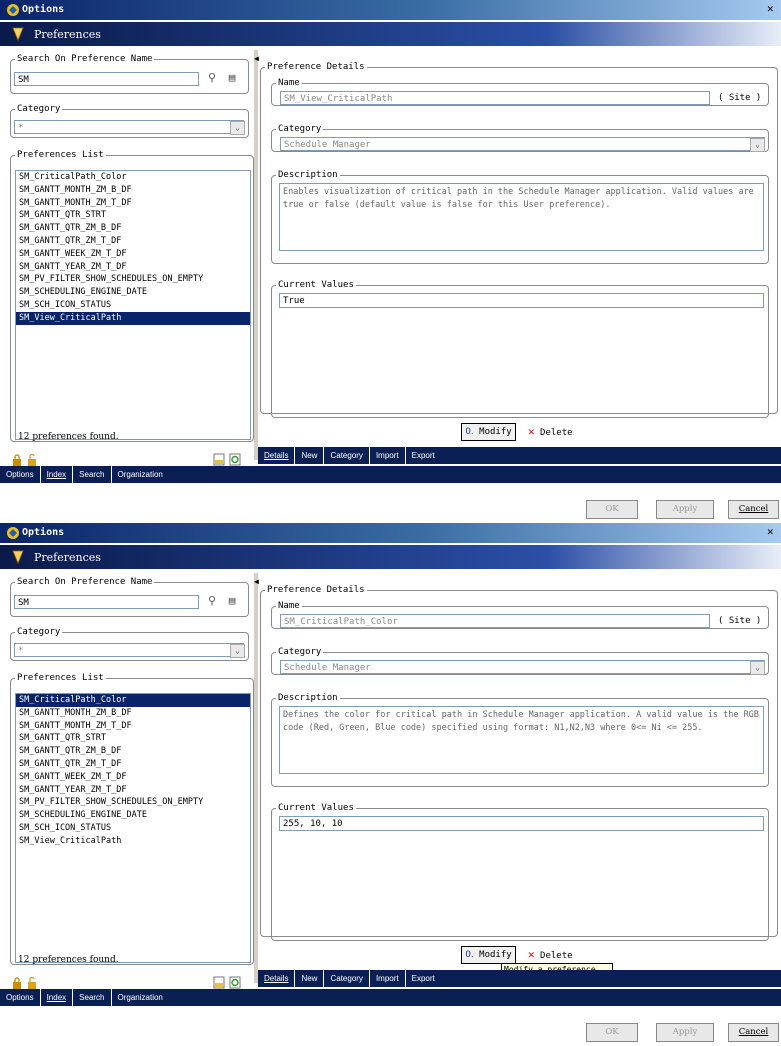 This screenshot has width=781, height=1046. I want to click on current-values-legend: Current Values, so click(316, 808).